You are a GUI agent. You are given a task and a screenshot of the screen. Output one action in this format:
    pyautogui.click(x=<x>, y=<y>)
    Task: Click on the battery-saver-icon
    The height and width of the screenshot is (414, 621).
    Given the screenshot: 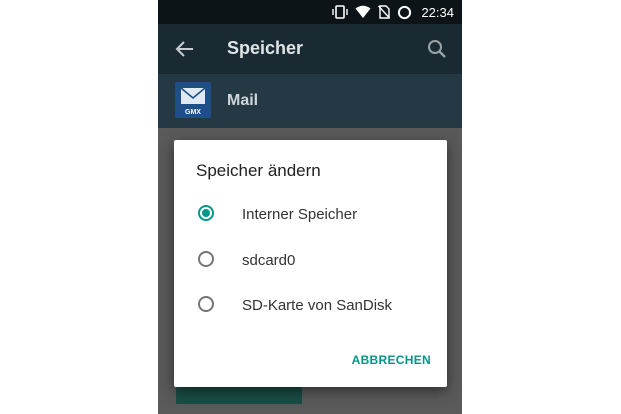 What is the action you would take?
    pyautogui.click(x=405, y=12)
    